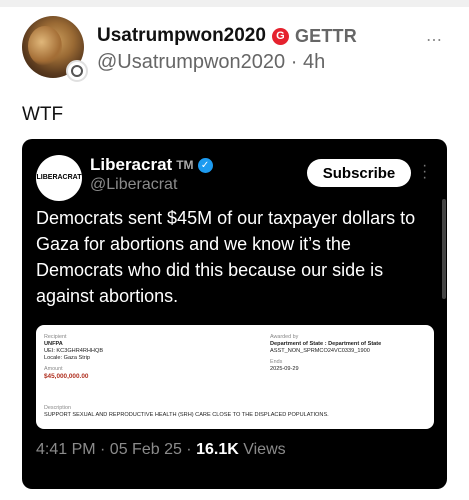 The image size is (469, 500). I want to click on post-text: WTF, so click(43, 114).